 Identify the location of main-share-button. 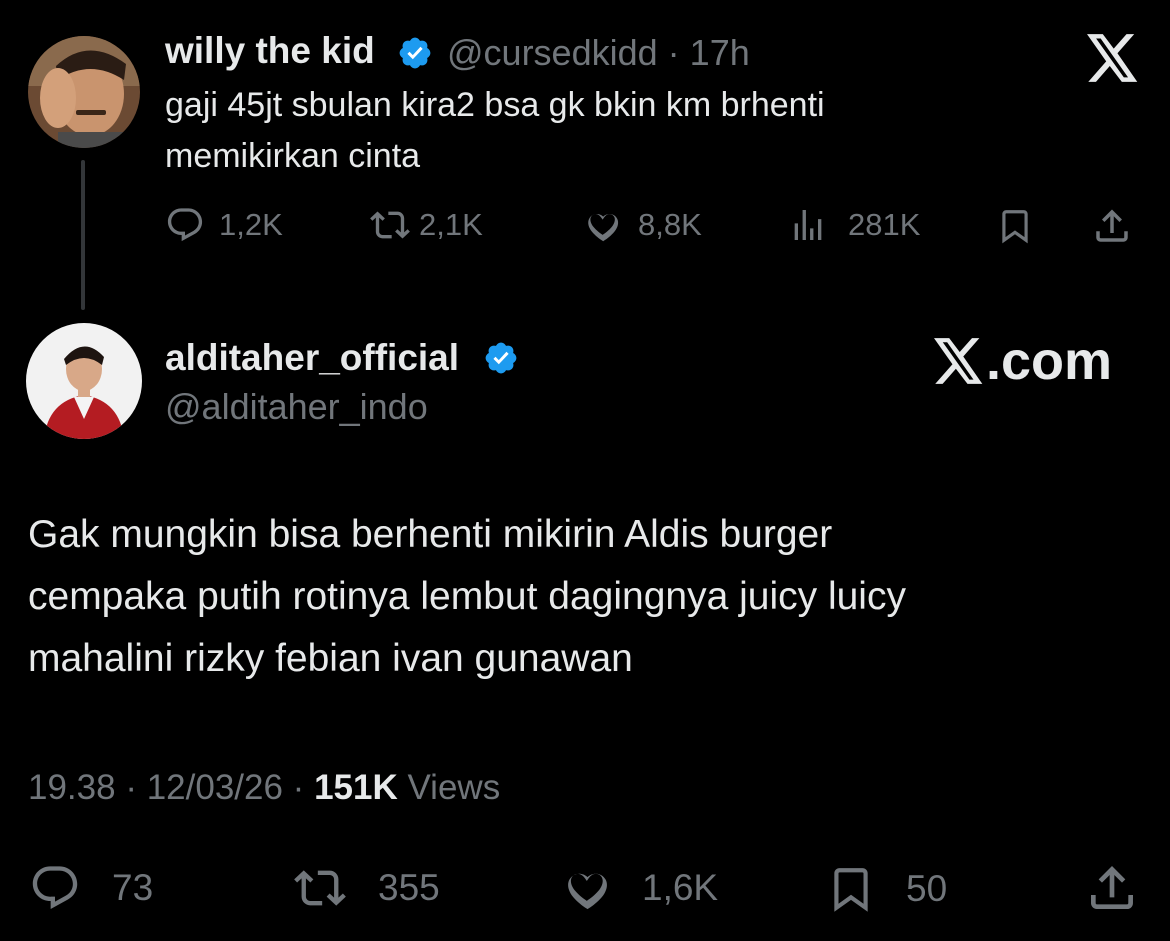
(1112, 888).